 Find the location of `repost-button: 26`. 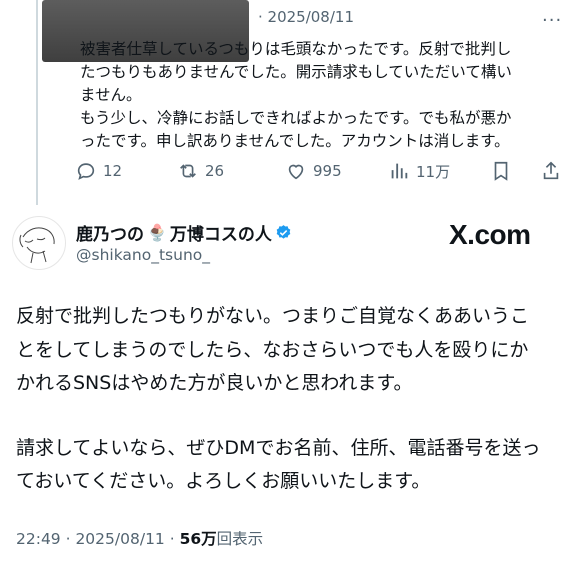

repost-button: 26 is located at coordinates (200, 171).